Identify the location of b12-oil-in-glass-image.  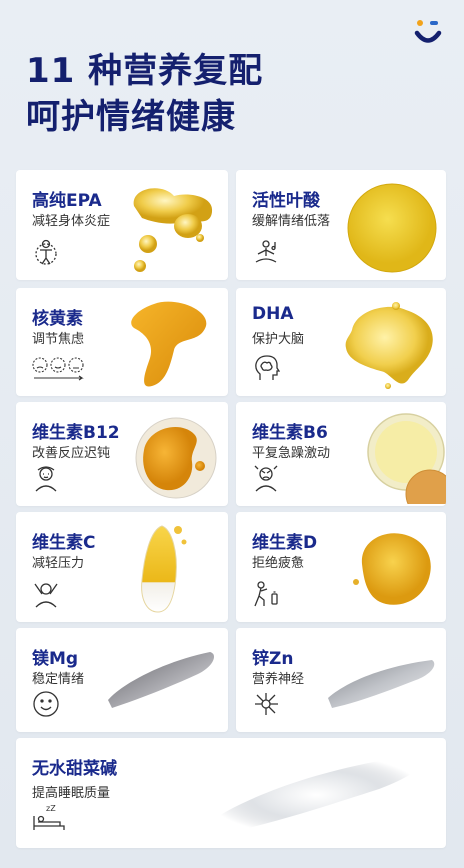
(176, 458).